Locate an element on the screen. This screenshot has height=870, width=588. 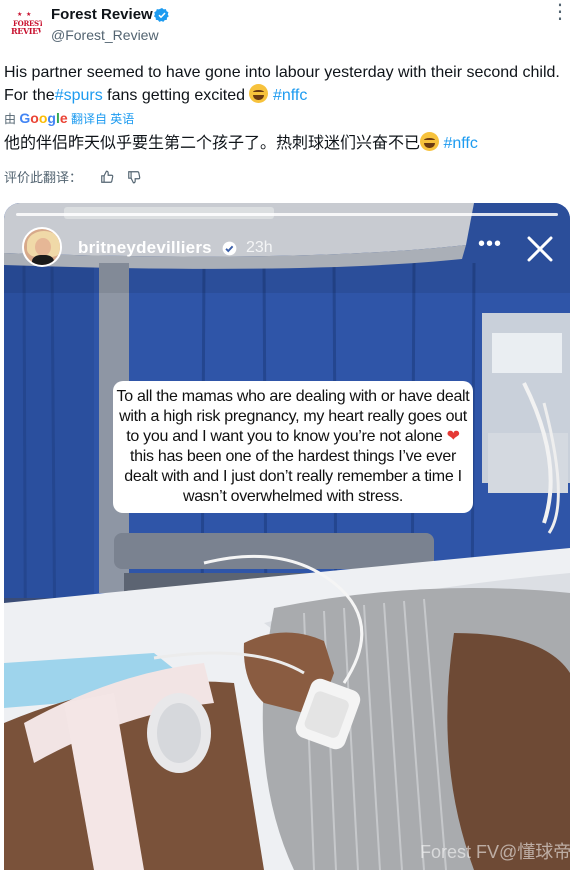
verified-badge-icon is located at coordinates (161, 15).